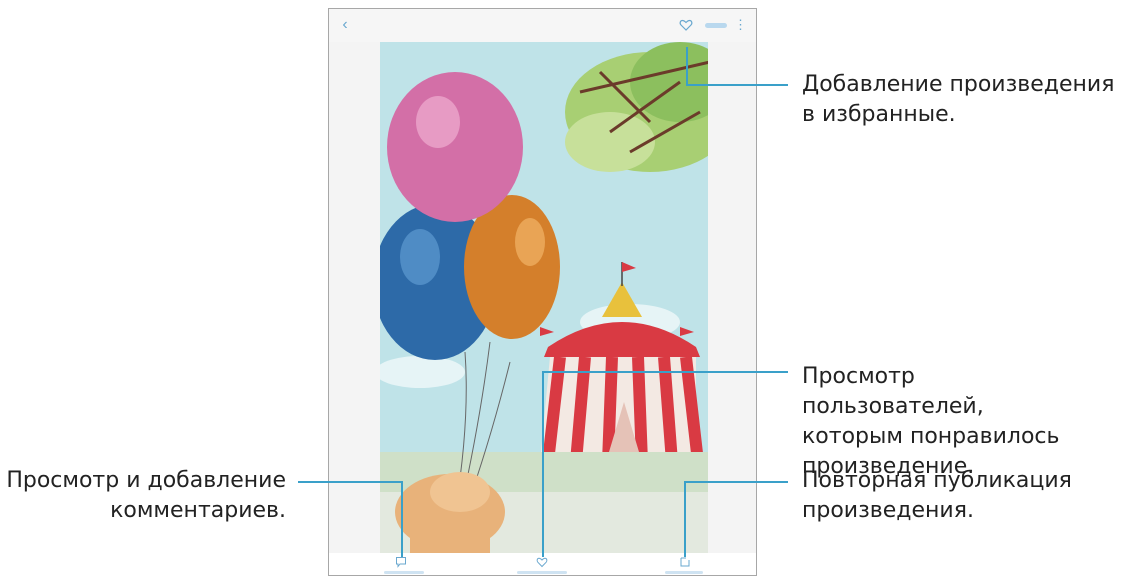  Describe the element at coordinates (146, 495) in the screenshot. I see `callout-comments: Просмотр и добавление комментариев.` at that location.